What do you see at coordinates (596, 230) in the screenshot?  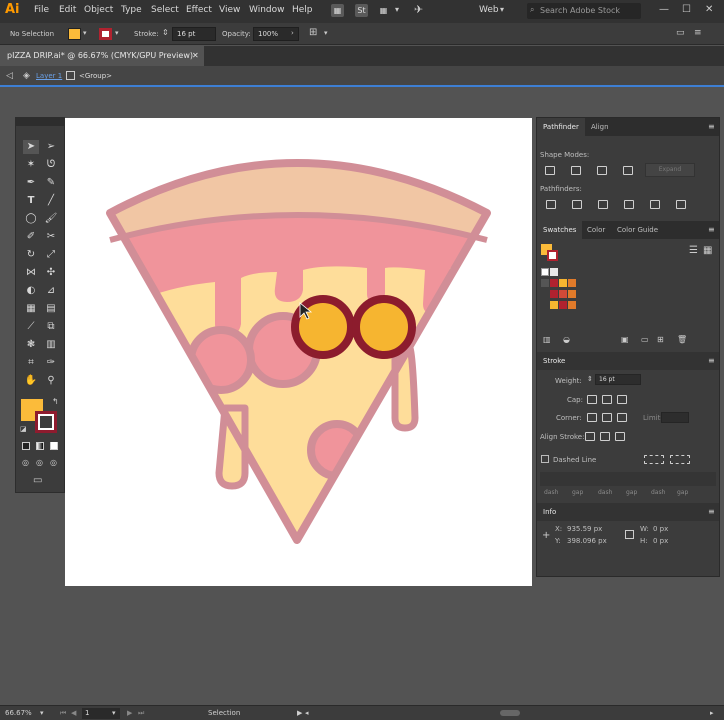 I see `tab-color: Color` at bounding box center [596, 230].